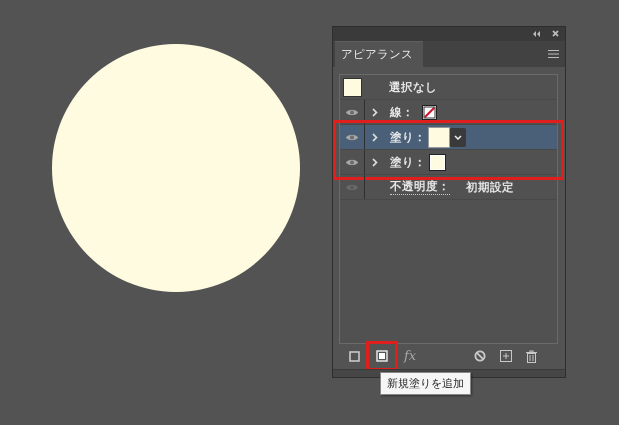  I want to click on collapse-icon, so click(536, 33).